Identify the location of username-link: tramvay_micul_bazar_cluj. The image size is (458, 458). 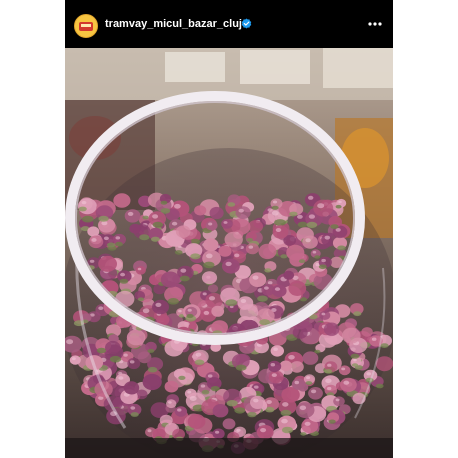
(173, 24).